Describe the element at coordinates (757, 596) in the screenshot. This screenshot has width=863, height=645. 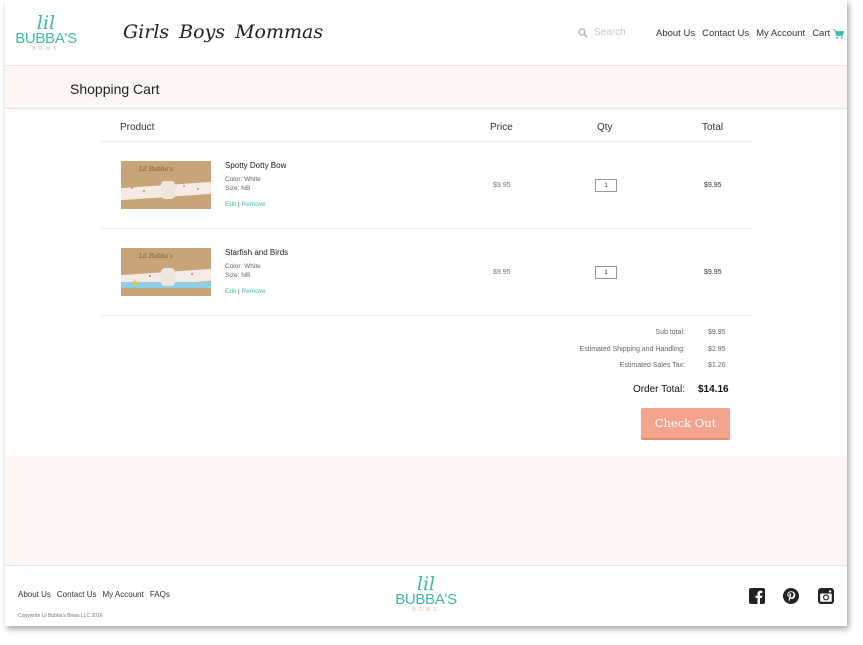
I see `facebook-icon` at that location.